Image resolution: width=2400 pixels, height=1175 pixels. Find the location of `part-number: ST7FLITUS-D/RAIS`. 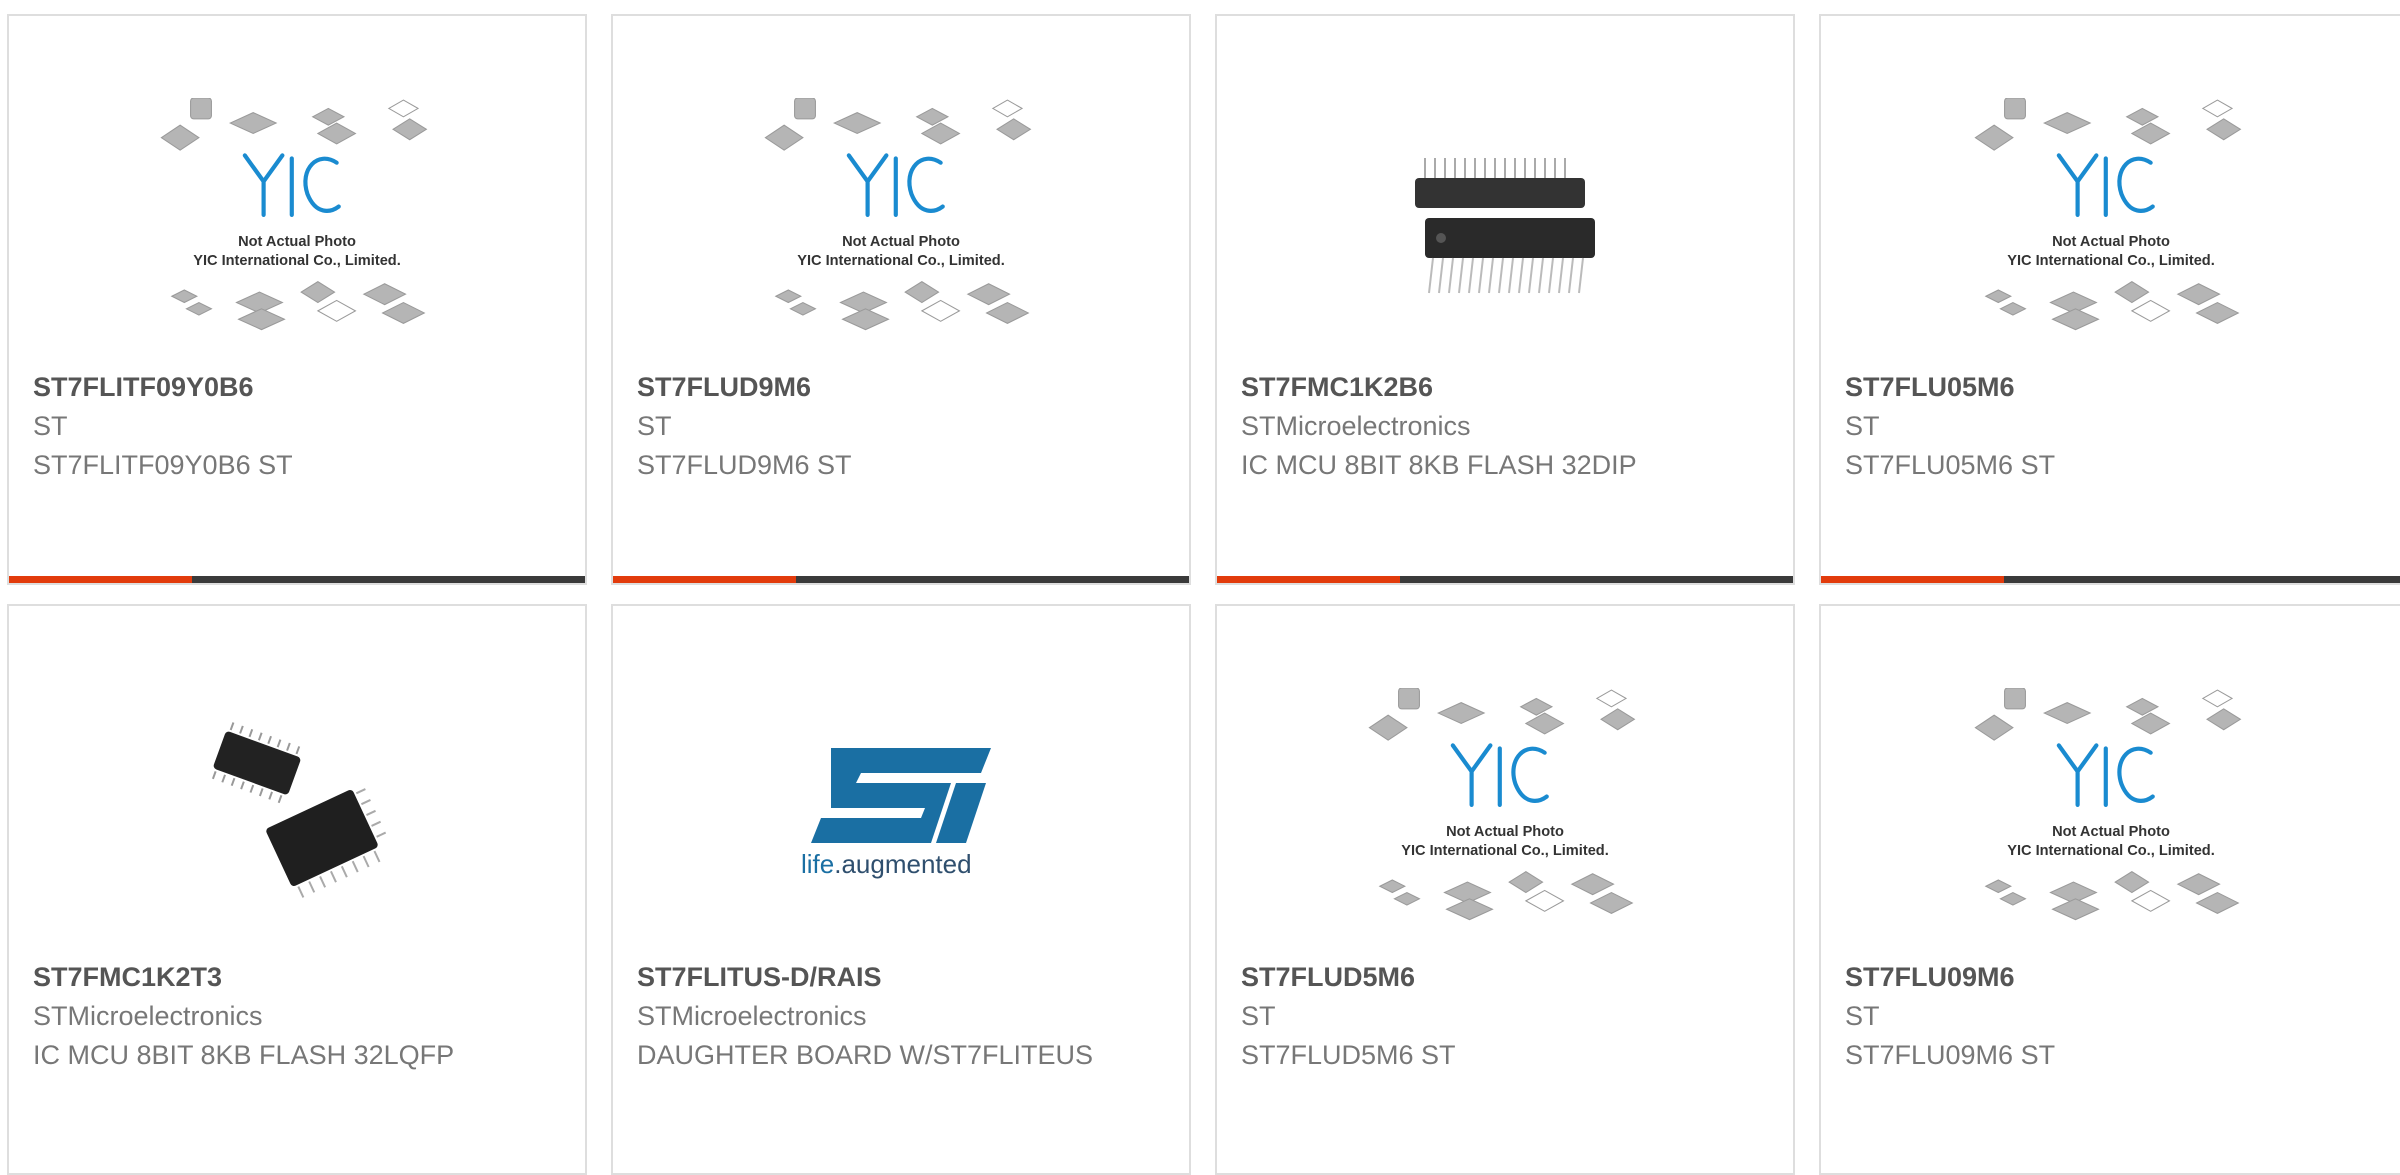

part-number: ST7FLITUS-D/RAIS is located at coordinates (759, 977).